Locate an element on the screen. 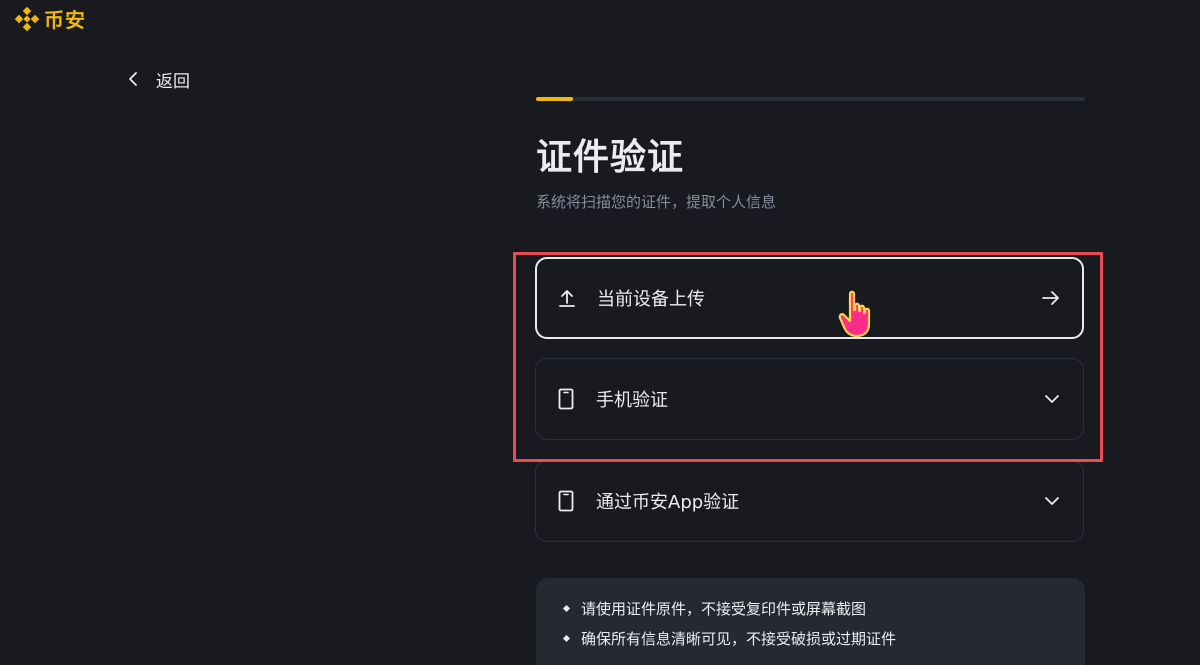  brand-logo: 币安 is located at coordinates (50, 18).